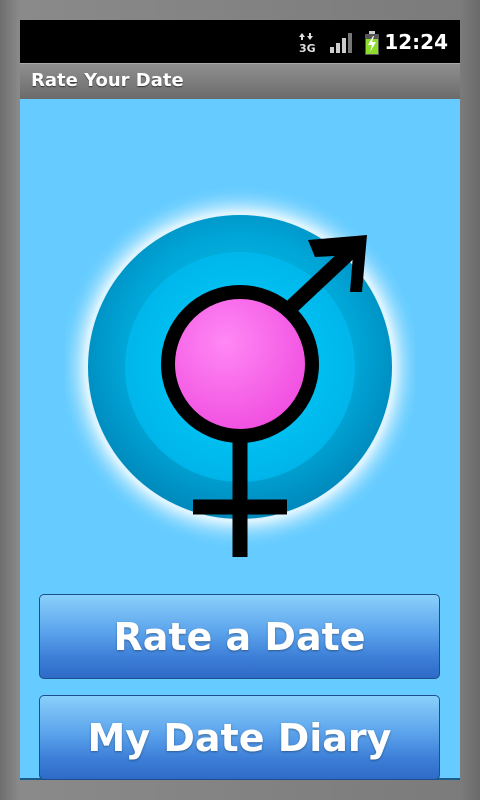 The image size is (480, 800). I want to click on data-arrows-icon: 3G, so click(307, 43).